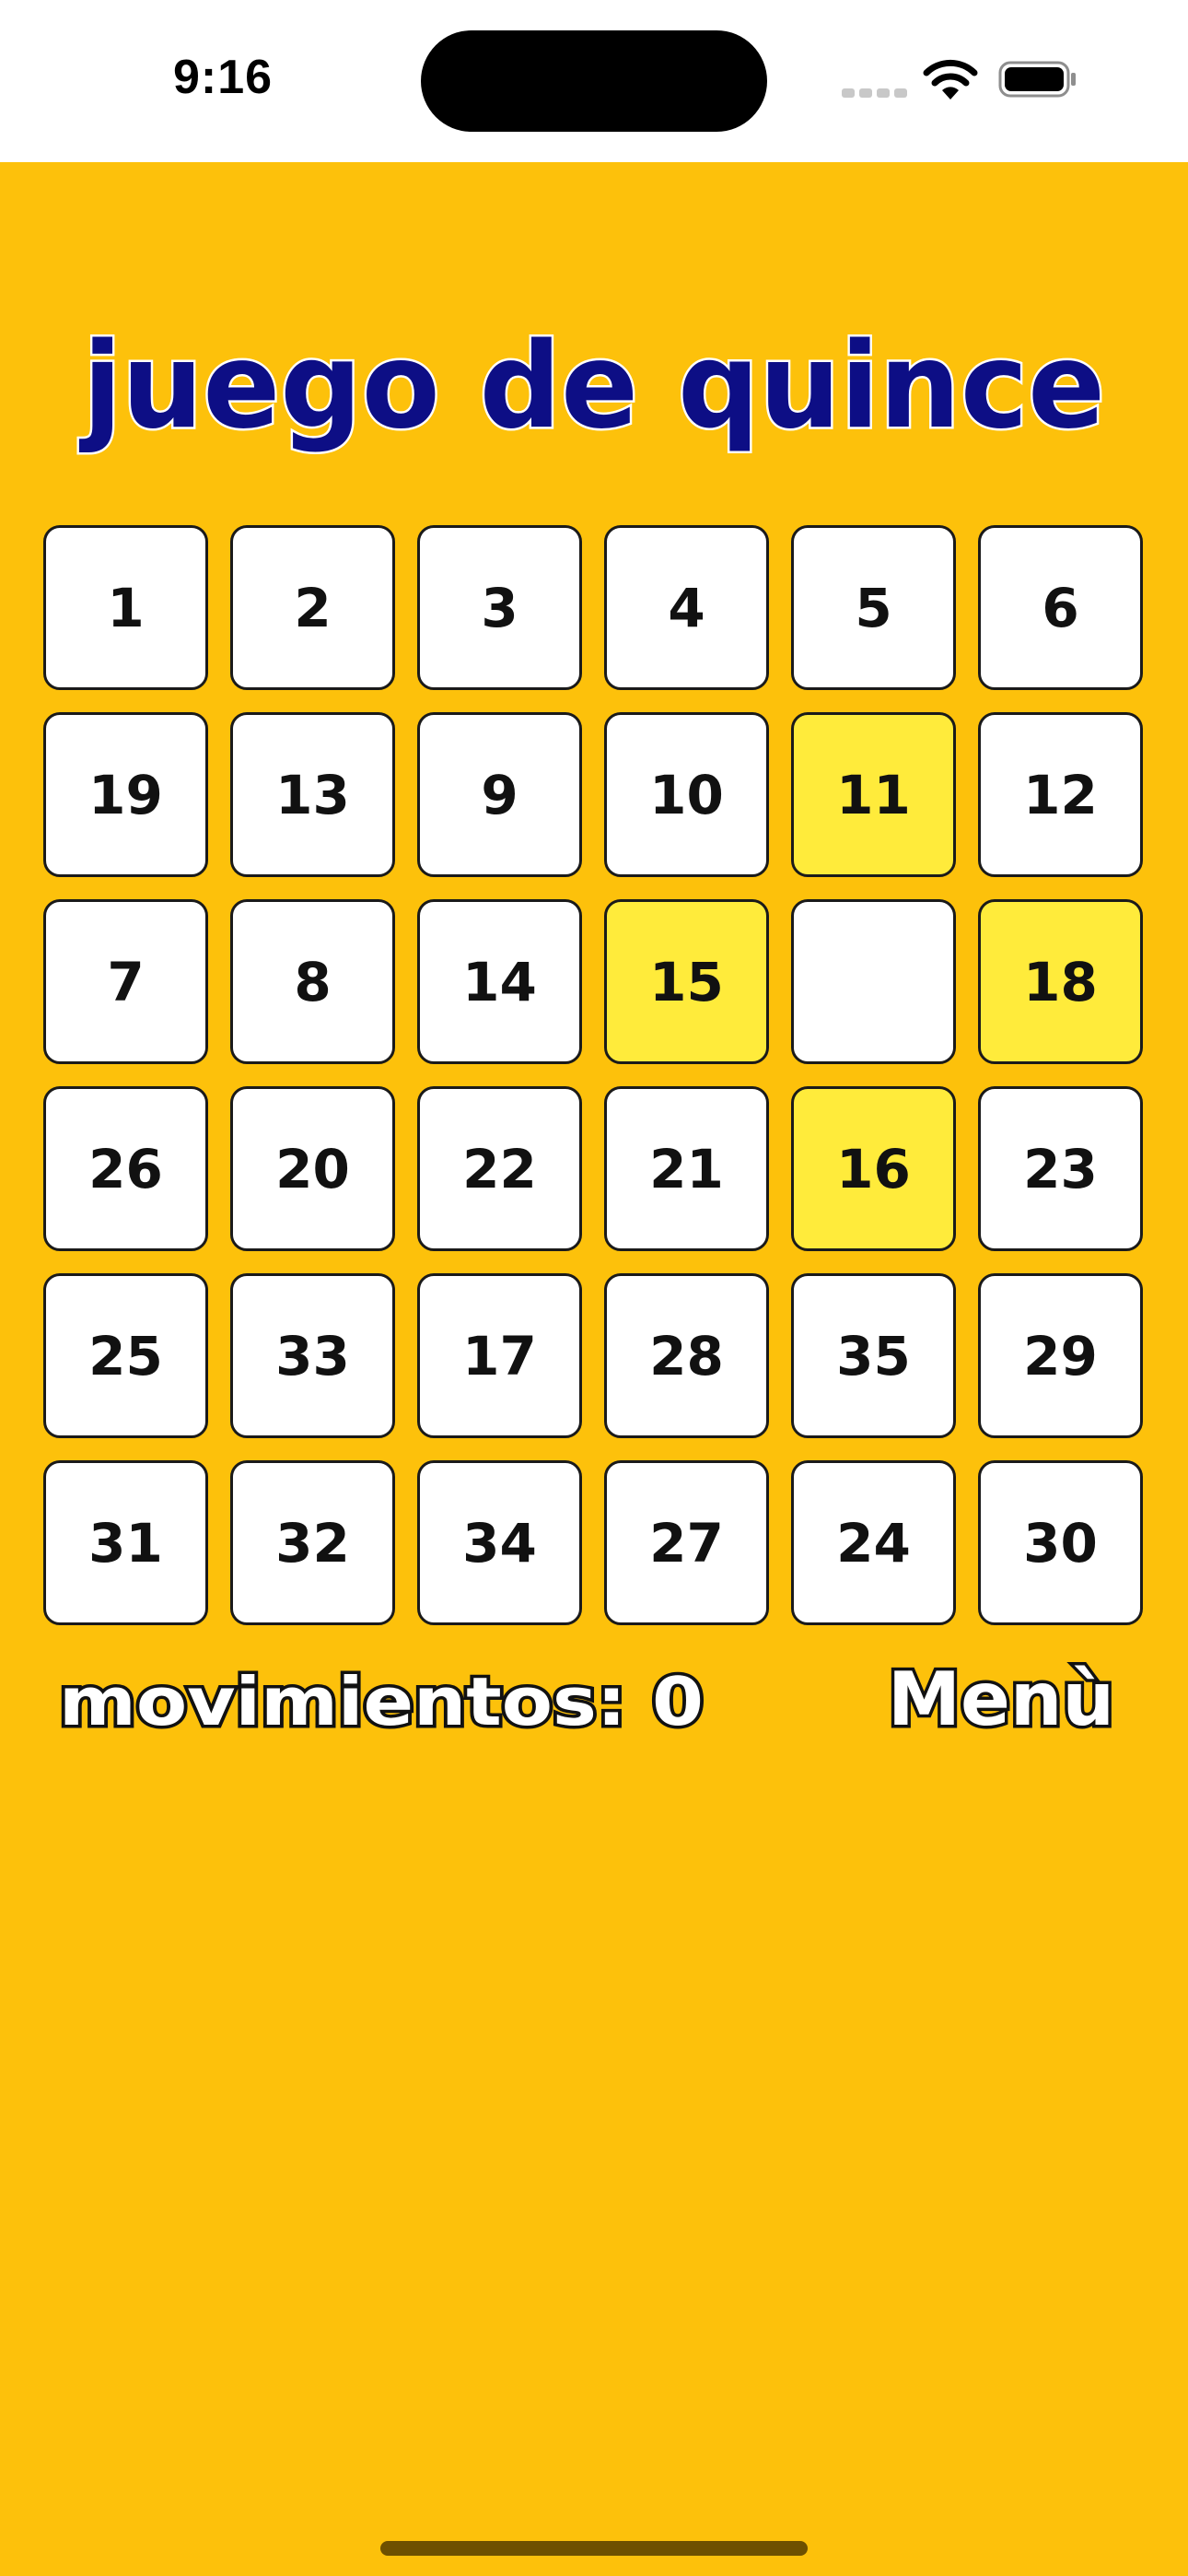  What do you see at coordinates (873, 607) in the screenshot?
I see `puzzle-tile: 5` at bounding box center [873, 607].